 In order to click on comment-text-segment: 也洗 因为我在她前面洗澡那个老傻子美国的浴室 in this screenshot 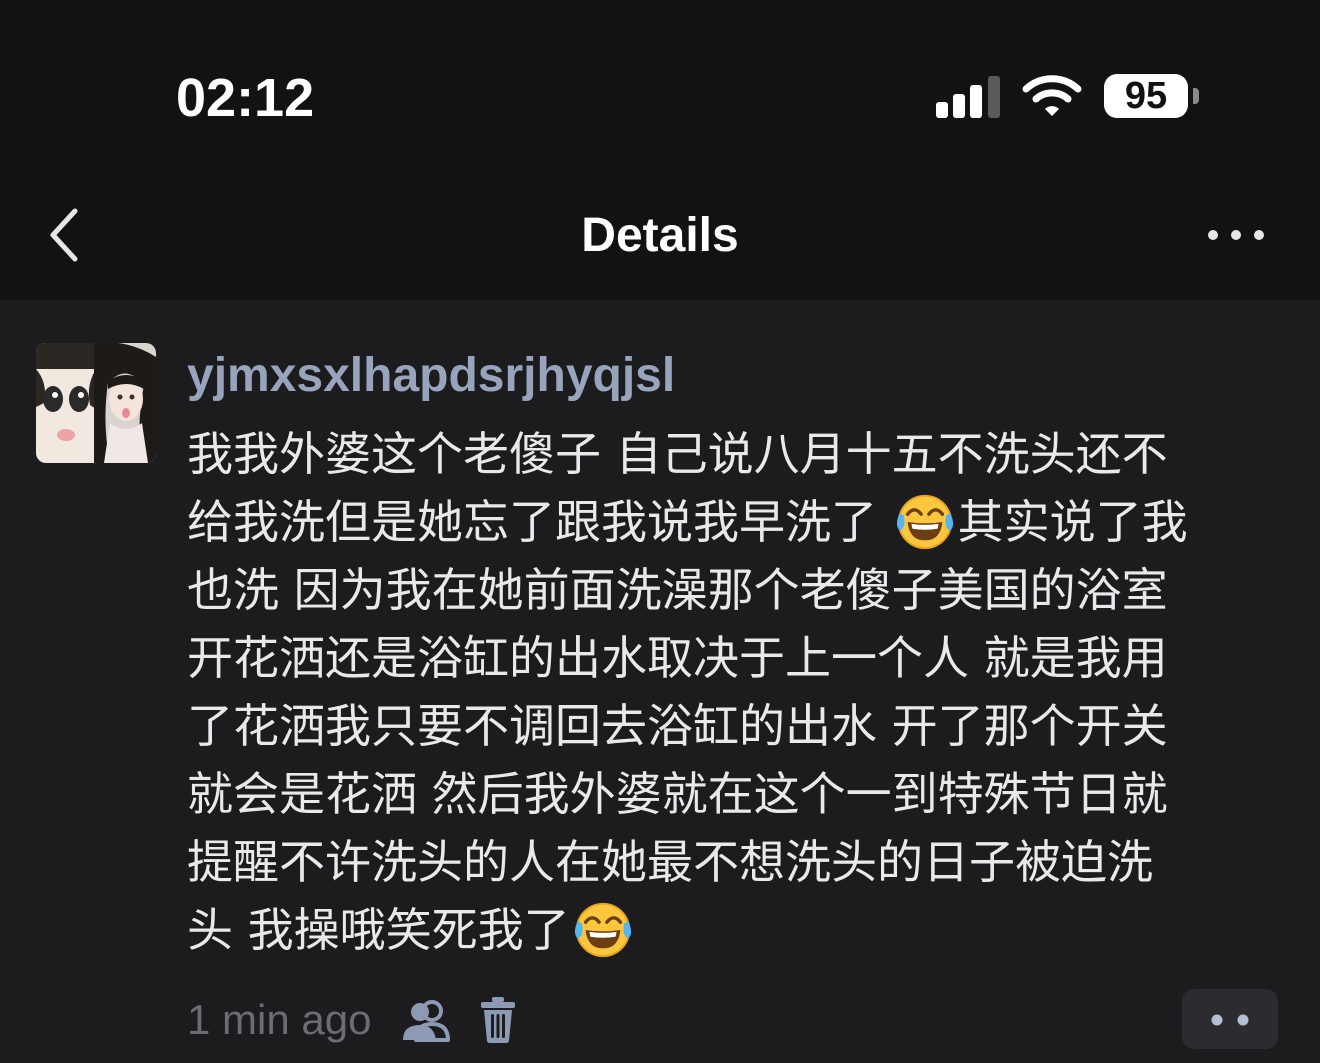, I will do `click(677, 590)`.